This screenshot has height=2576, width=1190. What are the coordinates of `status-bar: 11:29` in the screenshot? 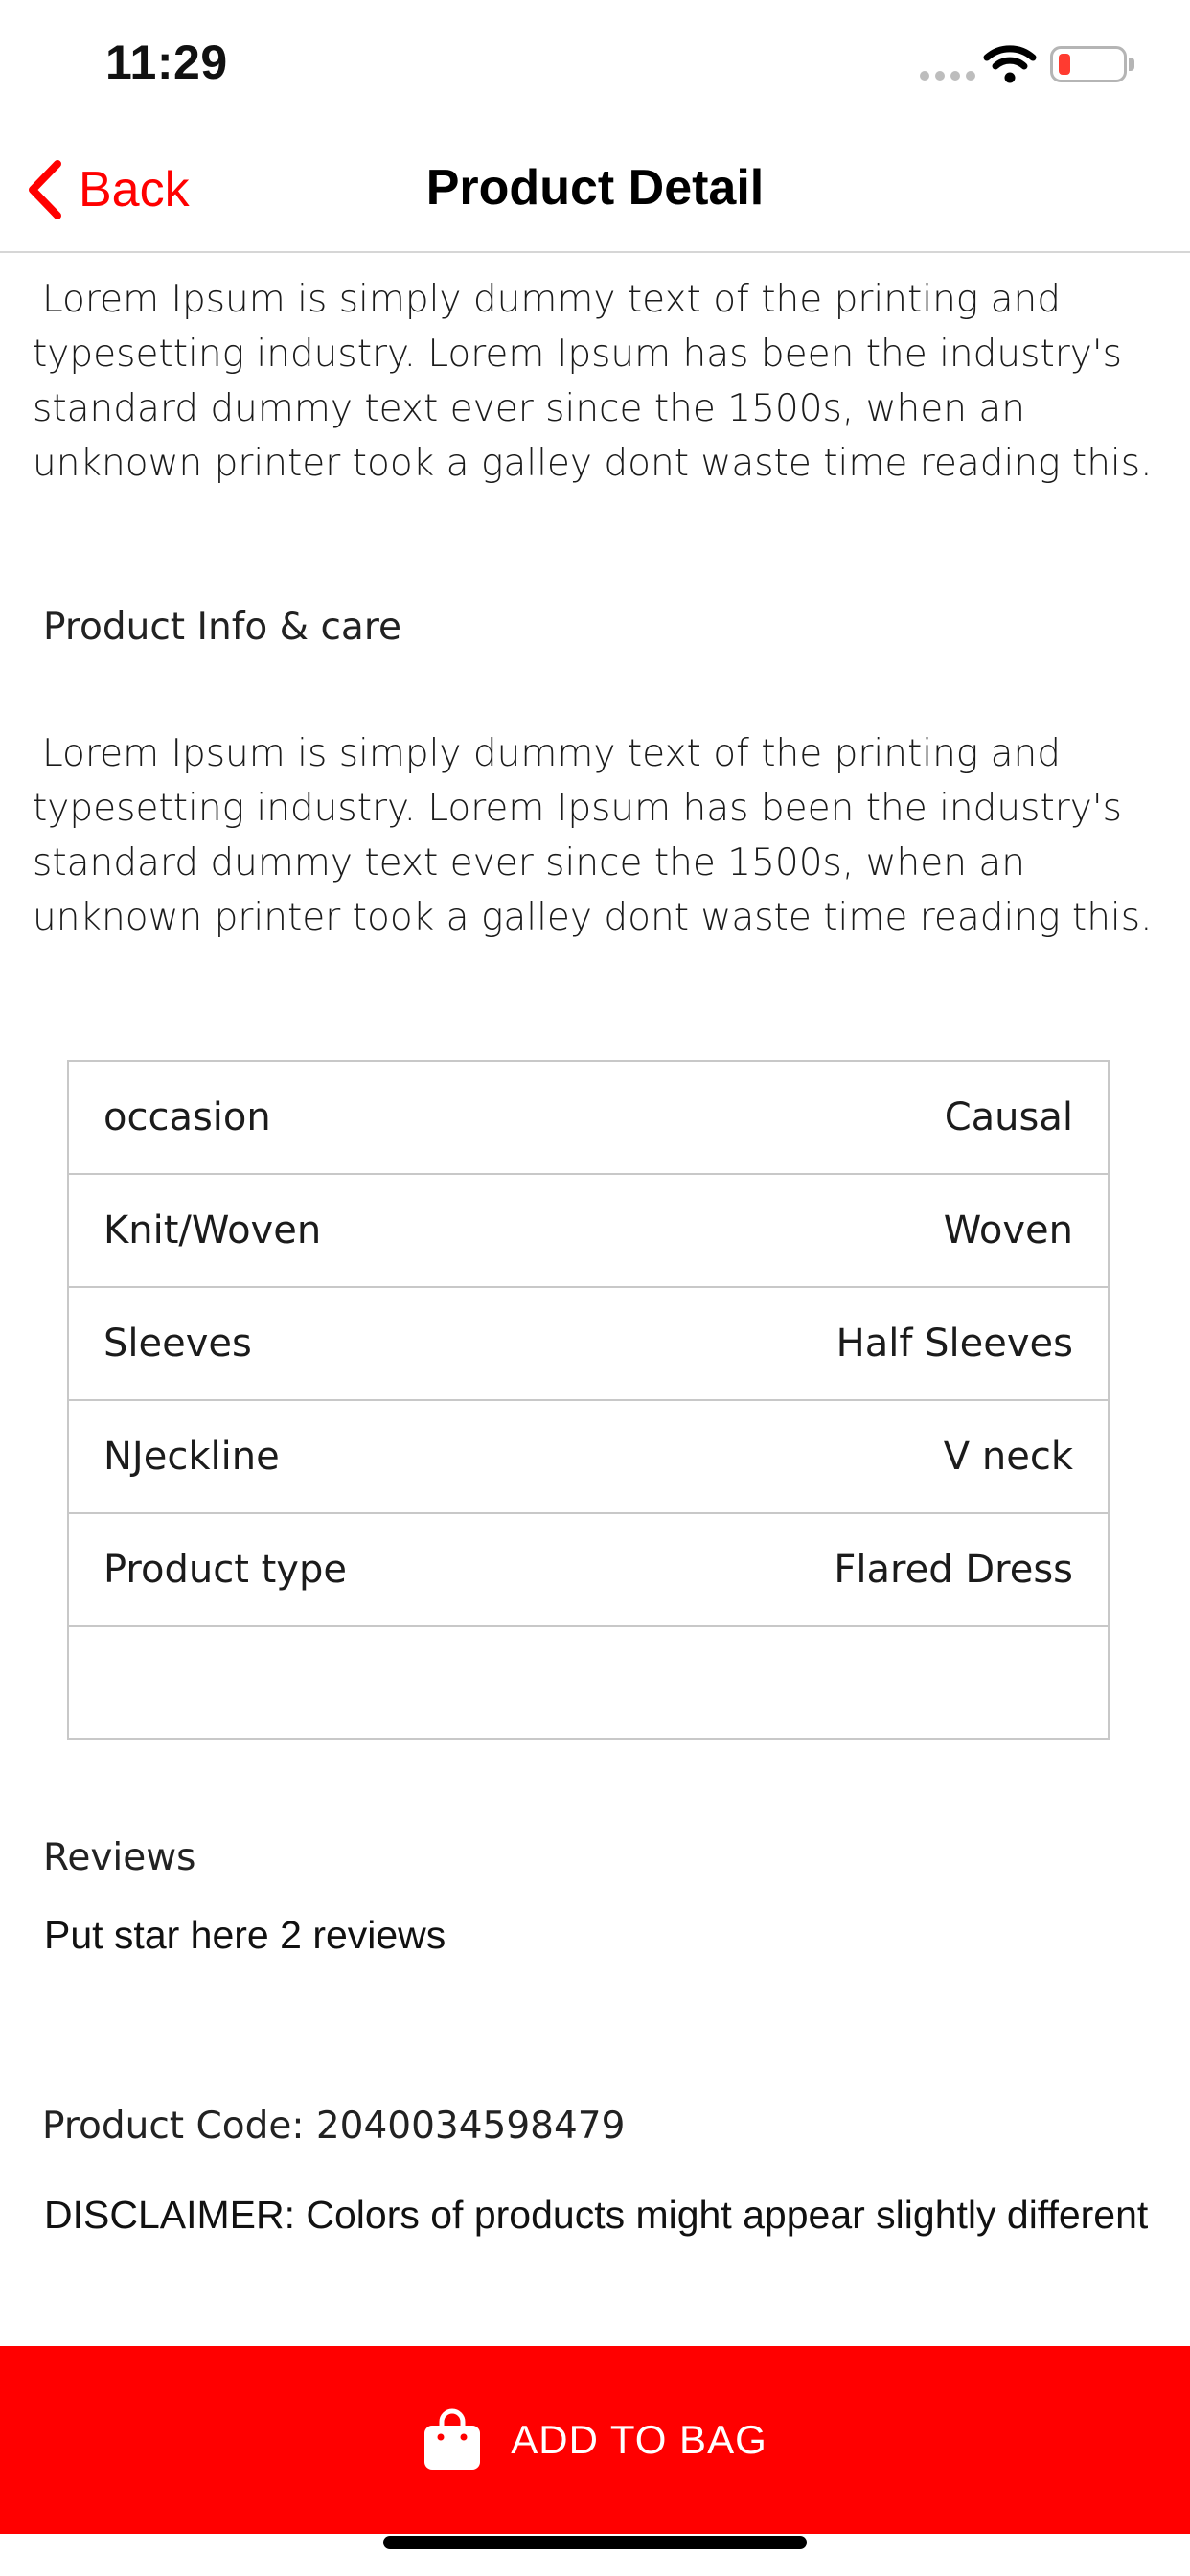 It's located at (595, 63).